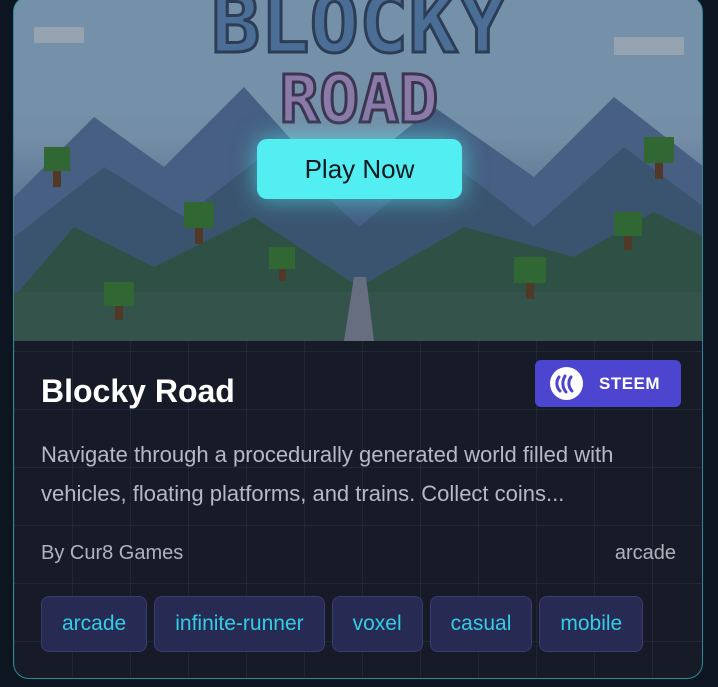 Image resolution: width=718 pixels, height=687 pixels. What do you see at coordinates (566, 383) in the screenshot?
I see `steem-logo-icon` at bounding box center [566, 383].